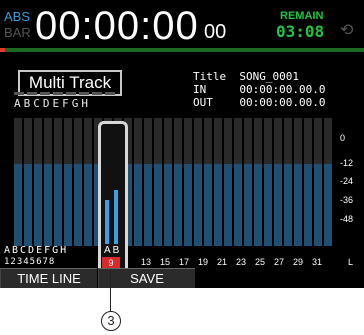 The height and width of the screenshot is (335, 364). What do you see at coordinates (117, 26) in the screenshot?
I see `time-counter: 00:00:00` at bounding box center [117, 26].